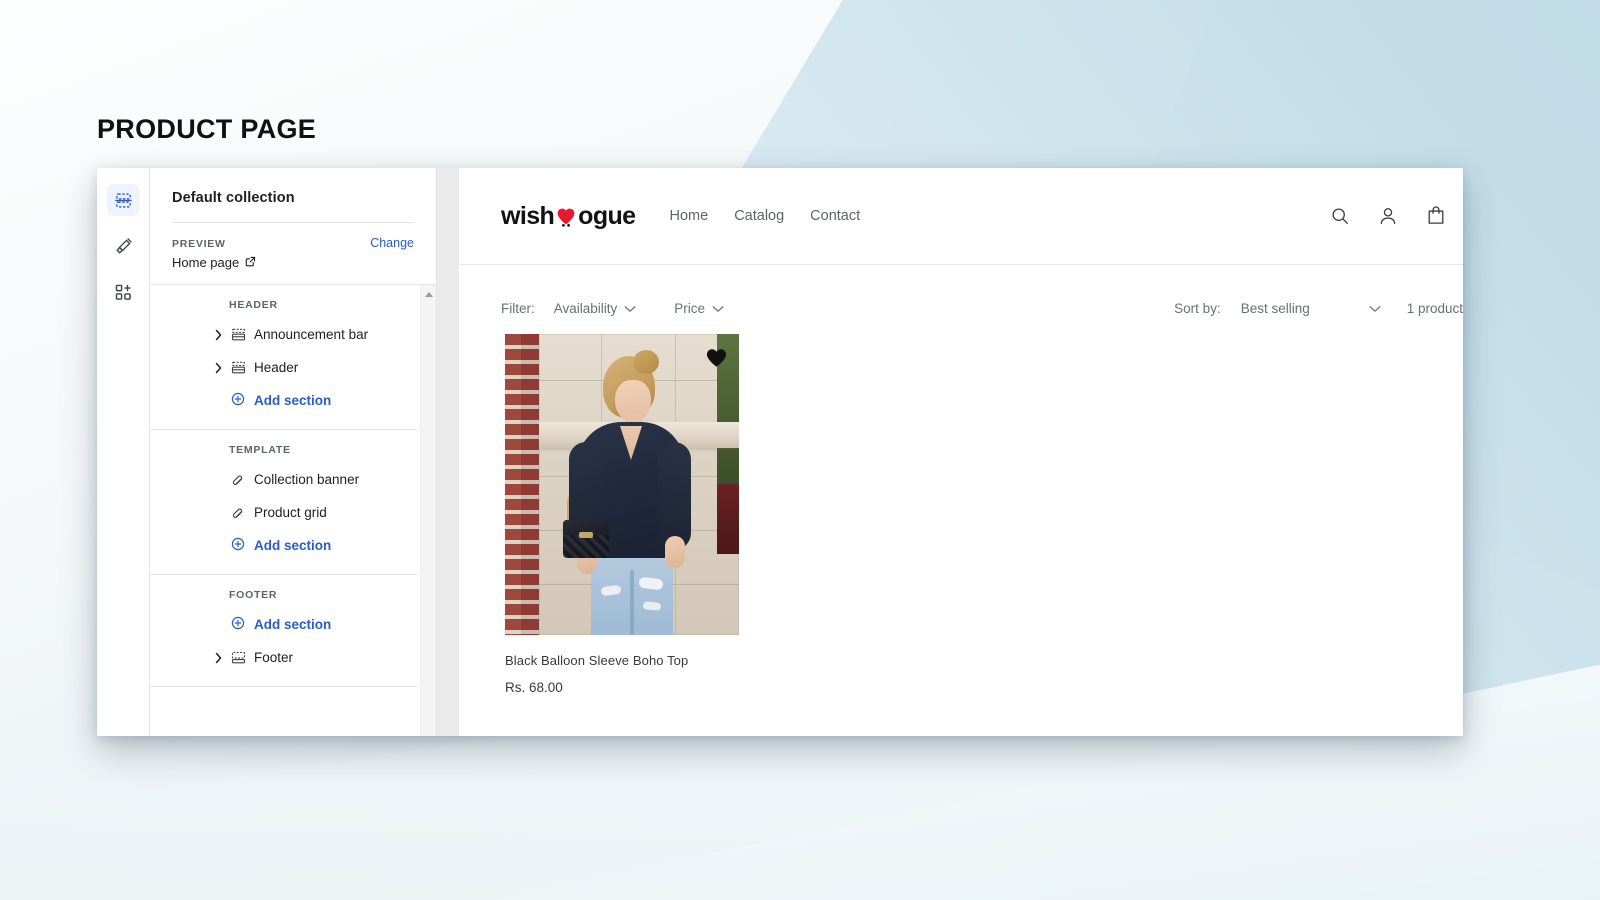 Image resolution: width=1600 pixels, height=900 pixels. What do you see at coordinates (690, 308) in the screenshot?
I see `facet-label-price: Price` at bounding box center [690, 308].